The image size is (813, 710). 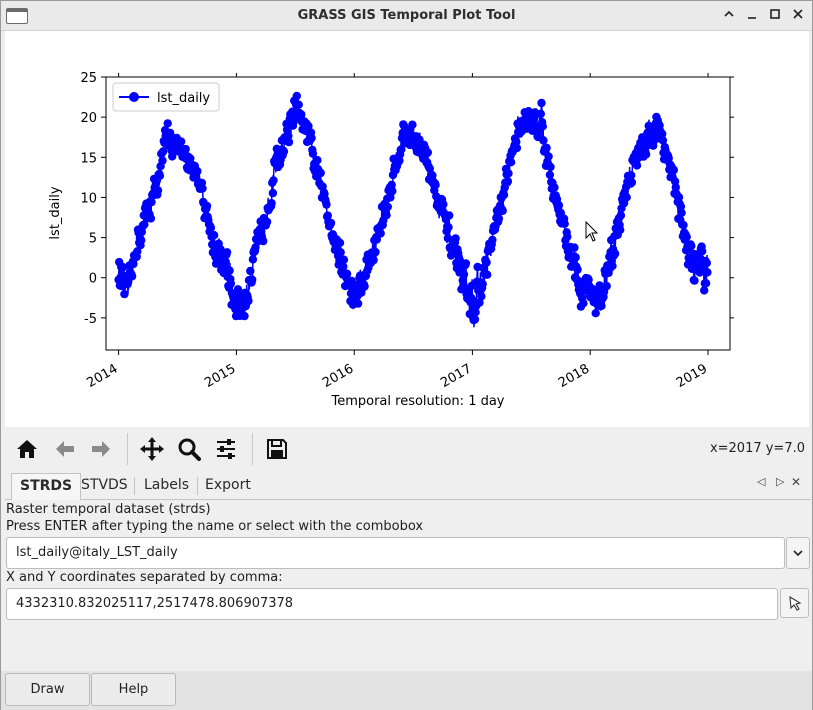 I want to click on draw-button: Draw, so click(x=47, y=689).